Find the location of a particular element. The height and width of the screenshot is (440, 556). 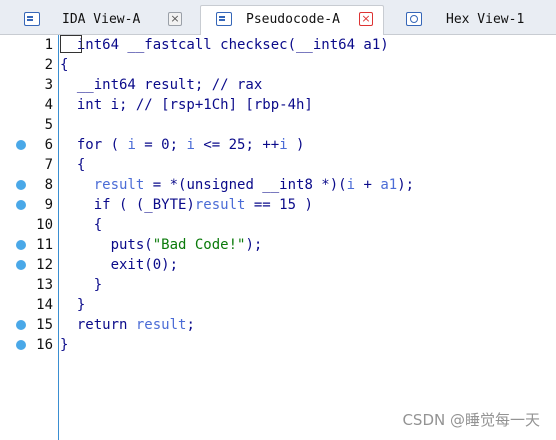

code-token: a1 is located at coordinates (389, 185).